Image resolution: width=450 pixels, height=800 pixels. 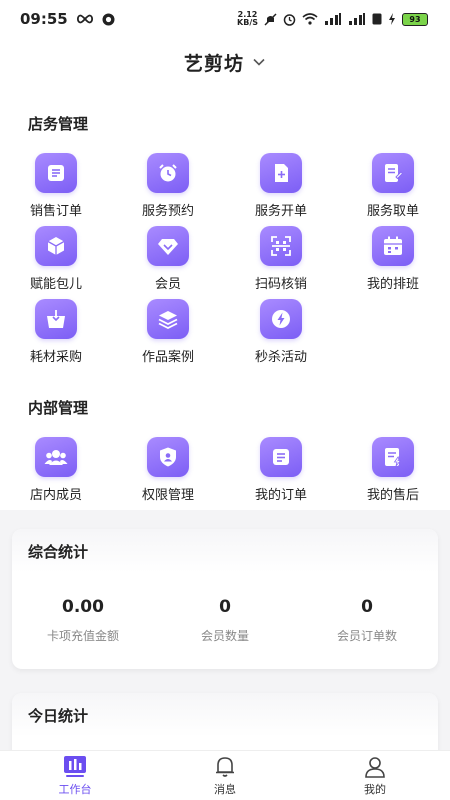 What do you see at coordinates (56, 173) in the screenshot?
I see `order-list-icon` at bounding box center [56, 173].